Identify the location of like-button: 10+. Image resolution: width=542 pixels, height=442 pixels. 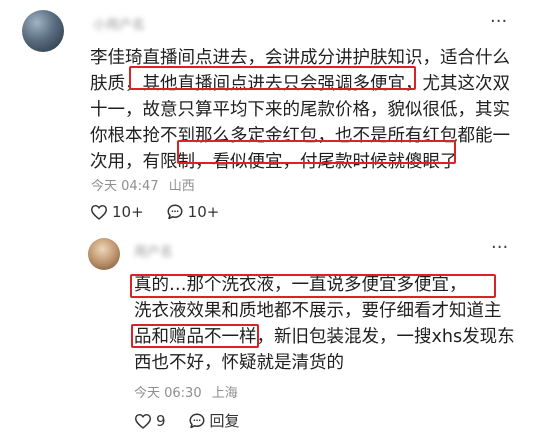
(117, 212).